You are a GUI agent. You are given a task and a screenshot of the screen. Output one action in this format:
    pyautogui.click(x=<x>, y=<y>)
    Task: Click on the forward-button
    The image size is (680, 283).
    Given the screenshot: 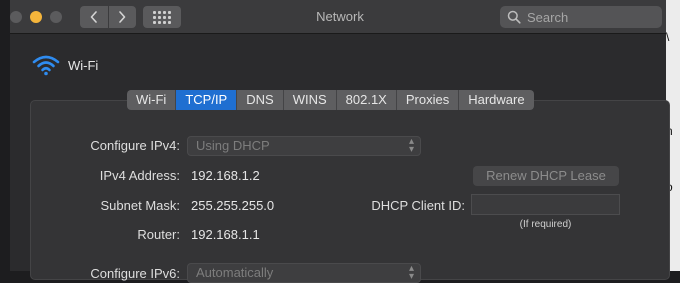 What is the action you would take?
    pyautogui.click(x=122, y=17)
    